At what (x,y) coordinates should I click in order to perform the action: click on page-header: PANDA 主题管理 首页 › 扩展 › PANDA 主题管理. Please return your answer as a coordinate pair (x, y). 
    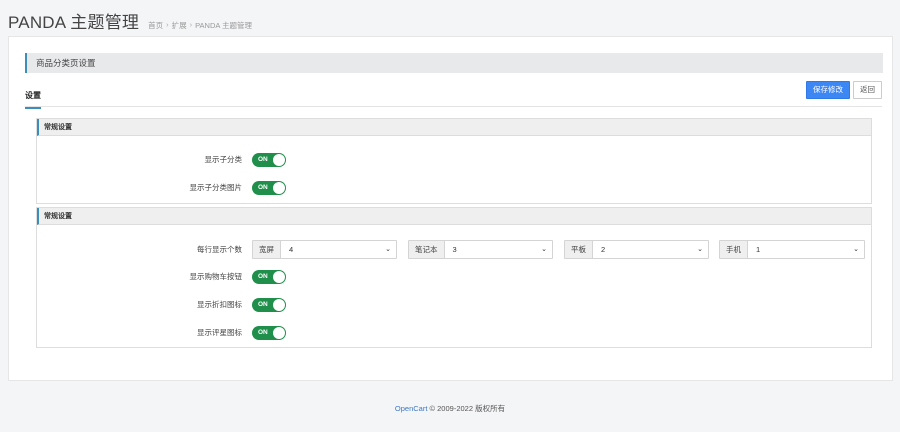
    Looking at the image, I should click on (130, 20).